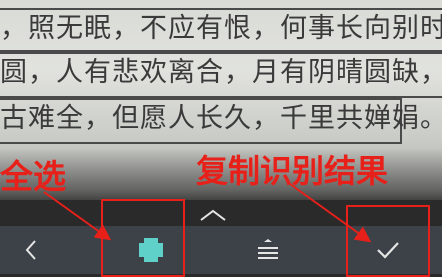 This screenshot has height=277, width=442. I want to click on select-all-highlight, so click(143, 238).